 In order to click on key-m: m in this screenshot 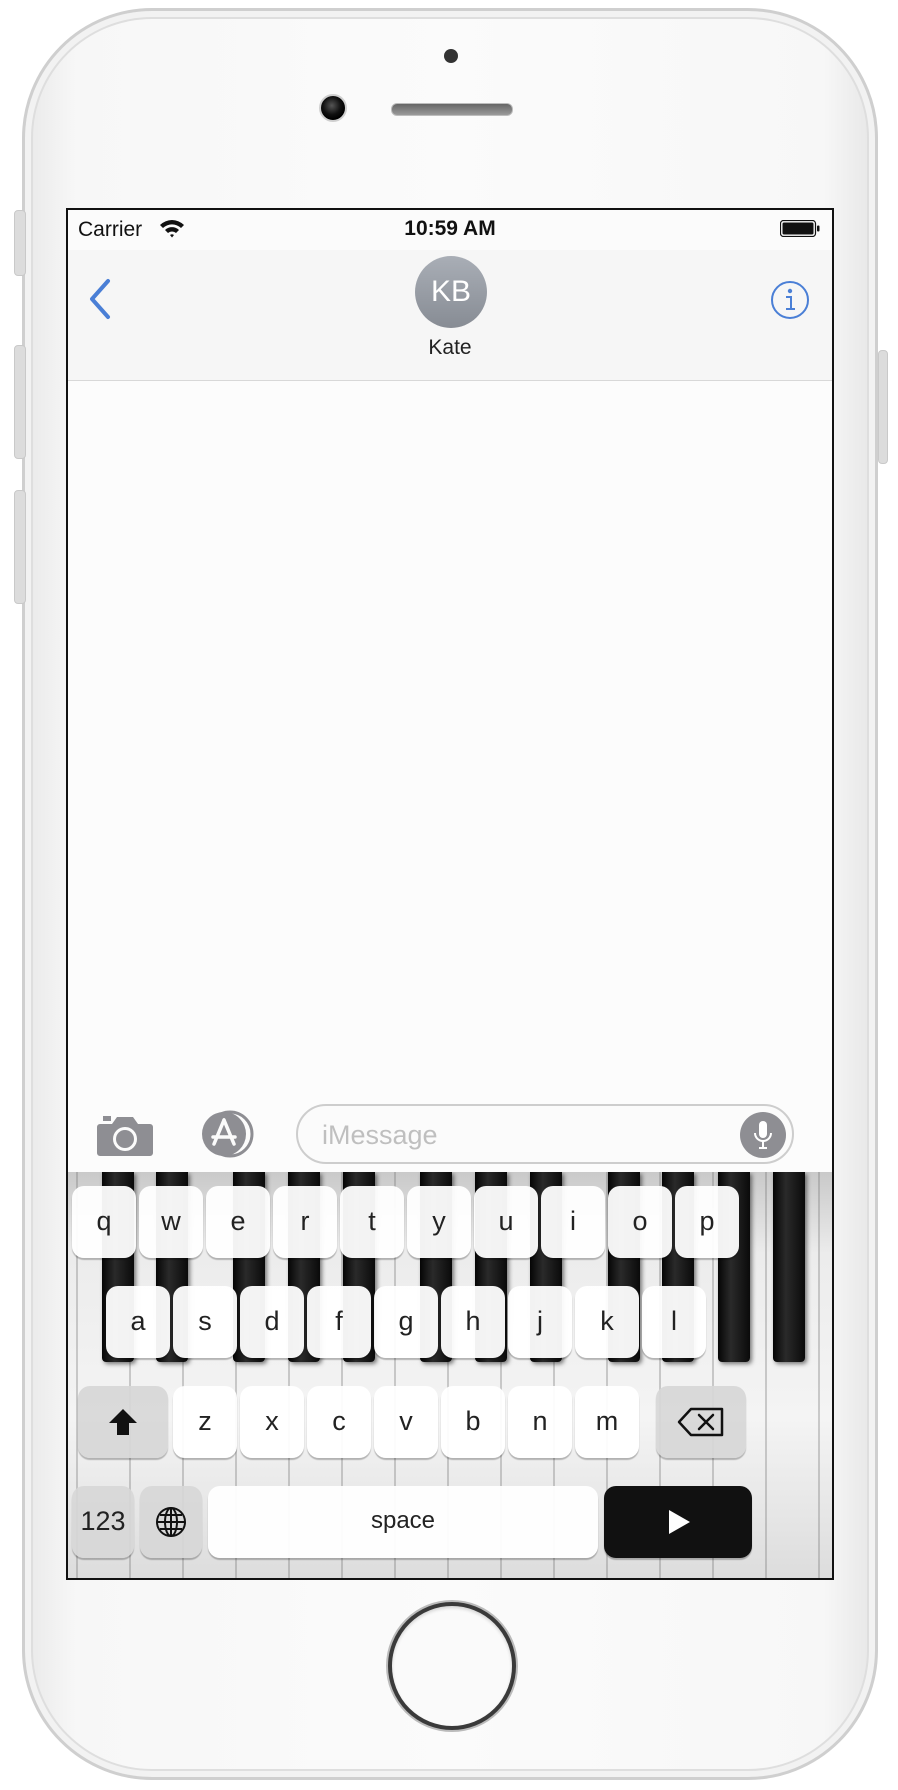, I will do `click(607, 1422)`.